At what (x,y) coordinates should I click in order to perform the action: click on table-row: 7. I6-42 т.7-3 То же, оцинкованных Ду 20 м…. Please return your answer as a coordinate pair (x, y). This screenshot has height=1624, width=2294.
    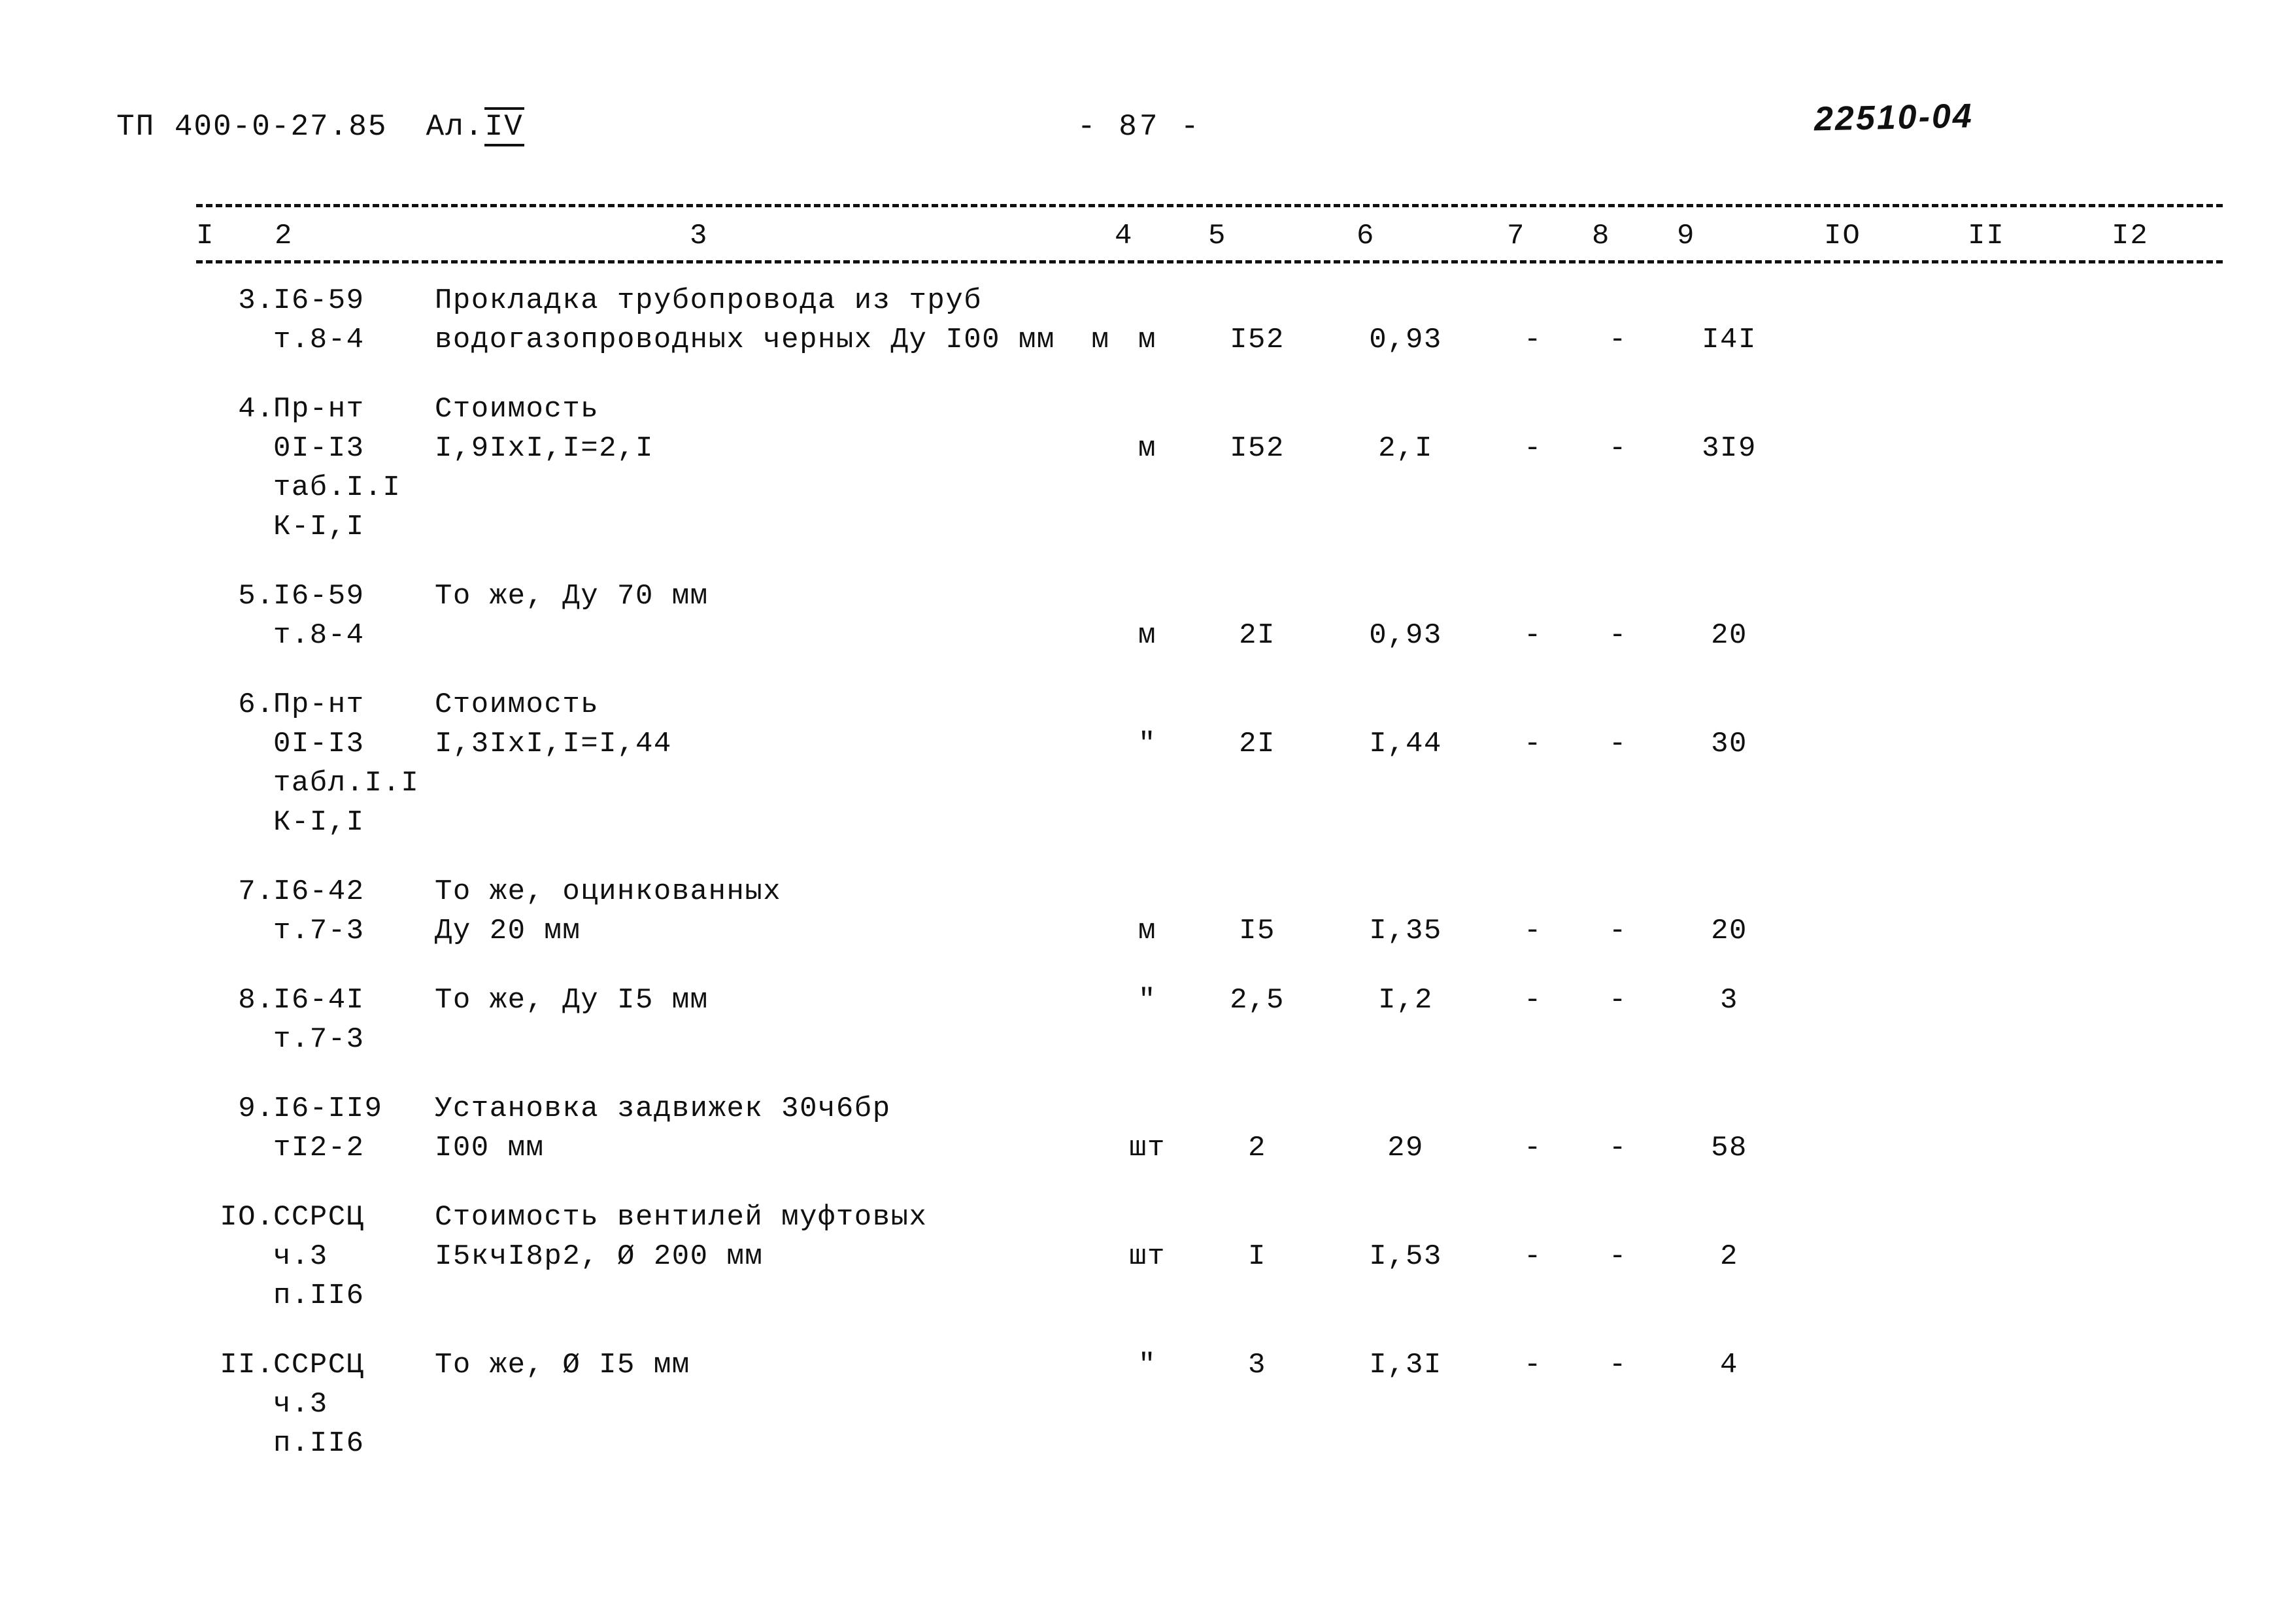
    Looking at the image, I should click on (1147, 926).